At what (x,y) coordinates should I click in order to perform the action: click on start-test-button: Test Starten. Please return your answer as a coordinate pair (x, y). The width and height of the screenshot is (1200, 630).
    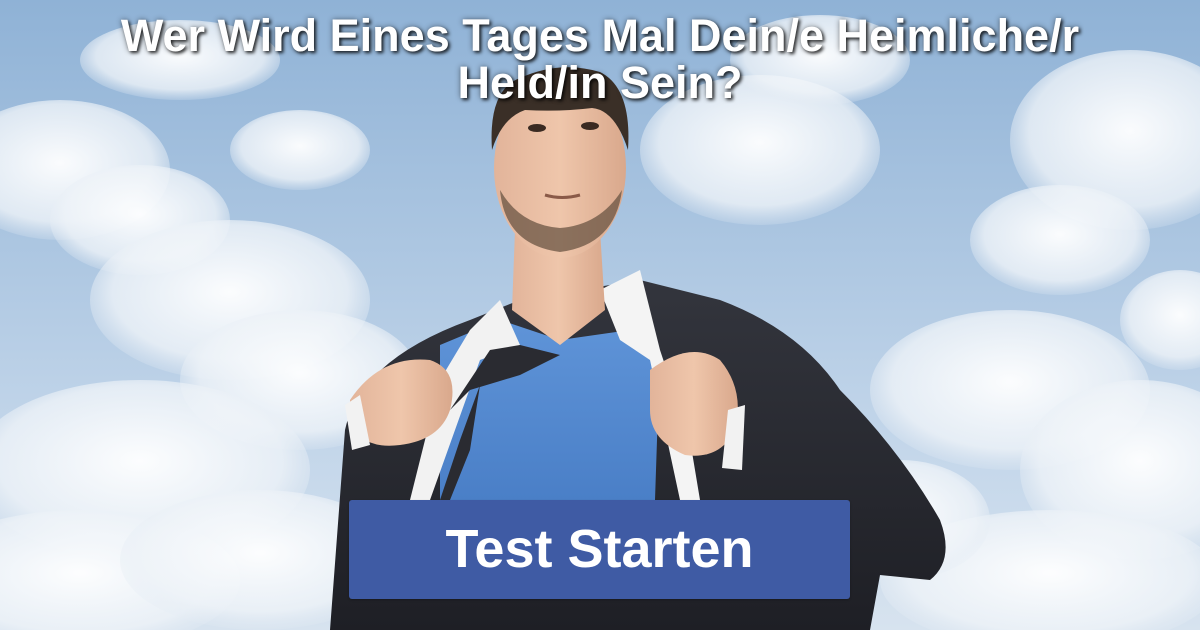
    Looking at the image, I should click on (599, 549).